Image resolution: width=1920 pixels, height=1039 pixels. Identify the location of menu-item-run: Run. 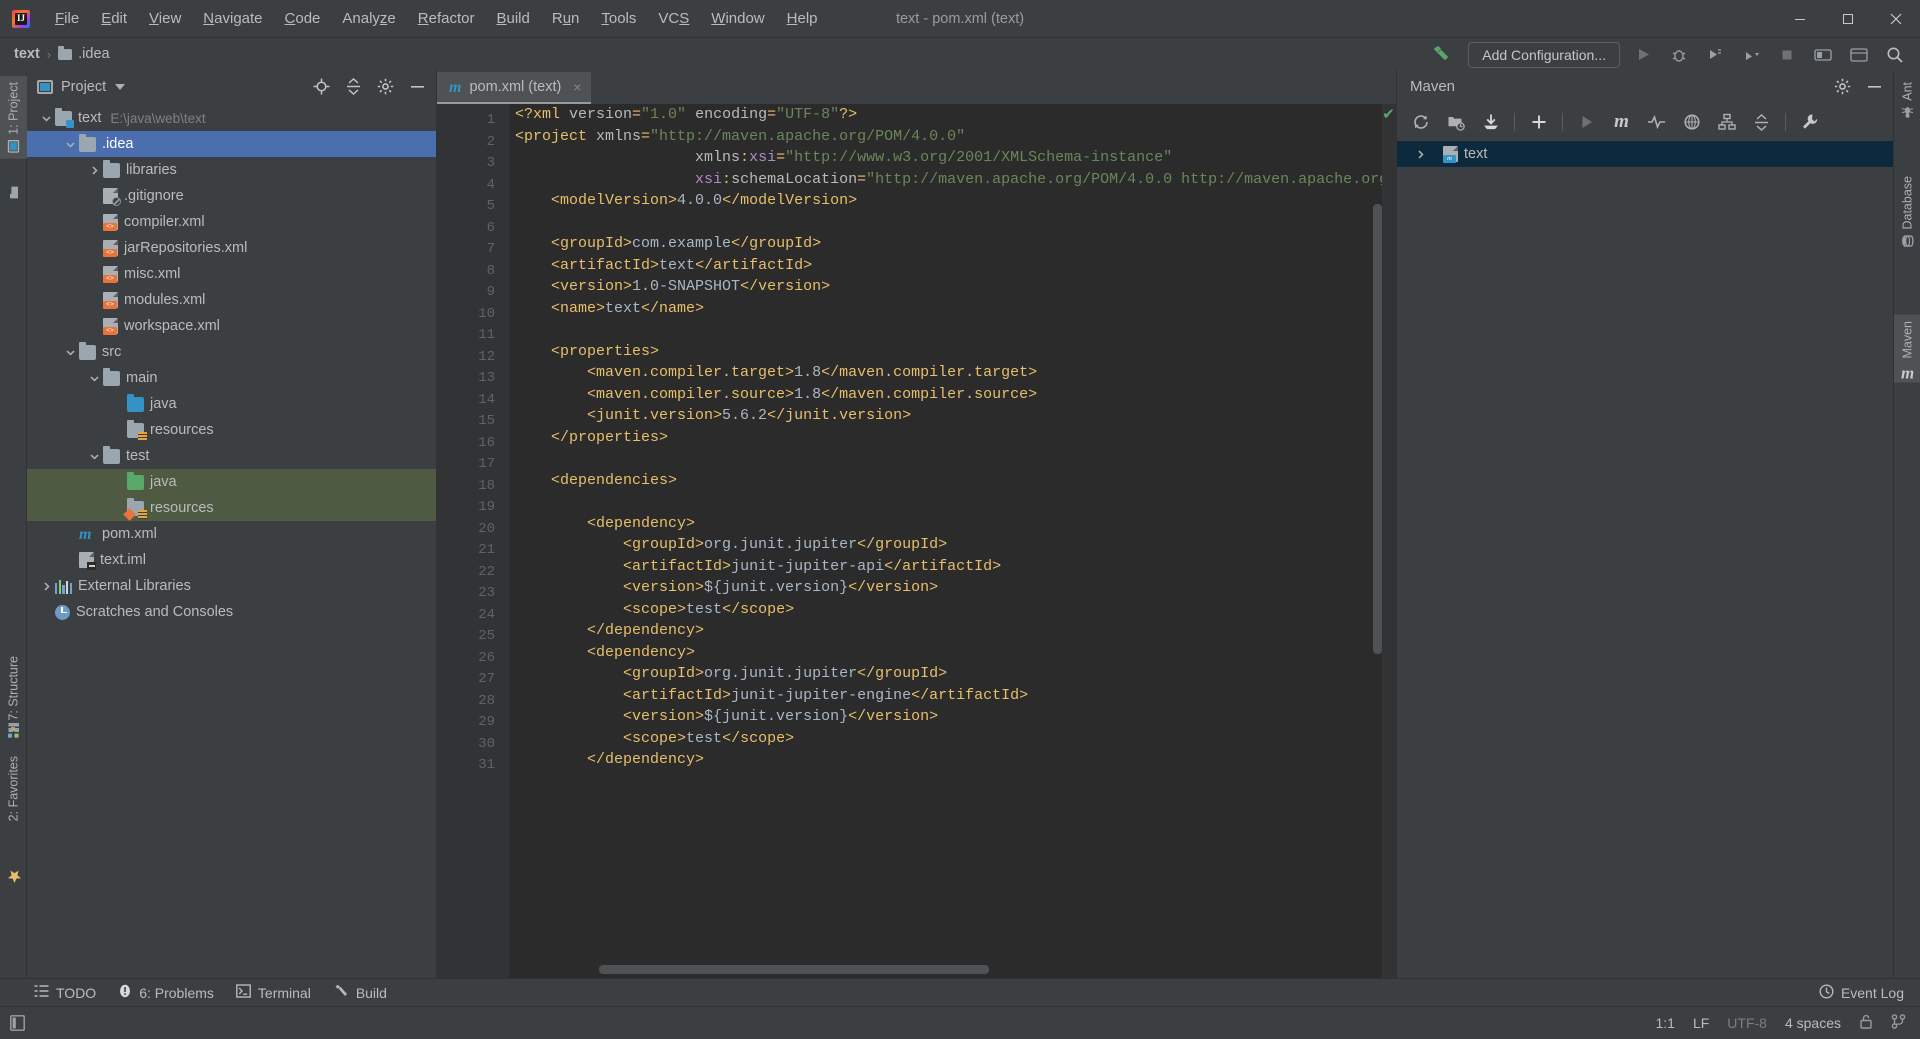
(566, 18).